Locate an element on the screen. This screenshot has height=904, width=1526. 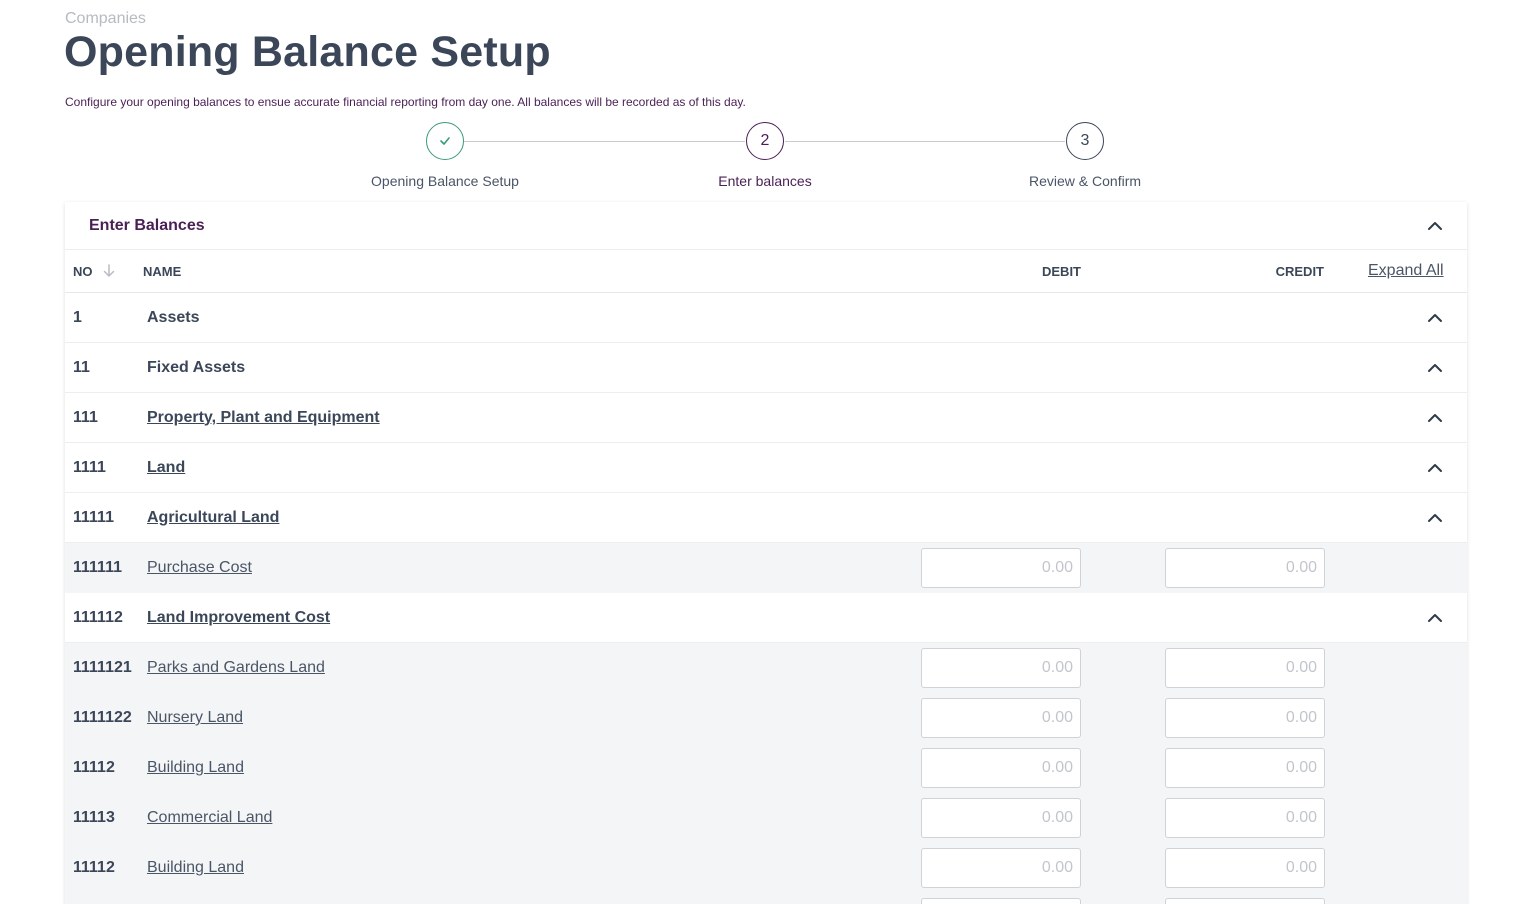
sort-down-icon is located at coordinates (109, 271).